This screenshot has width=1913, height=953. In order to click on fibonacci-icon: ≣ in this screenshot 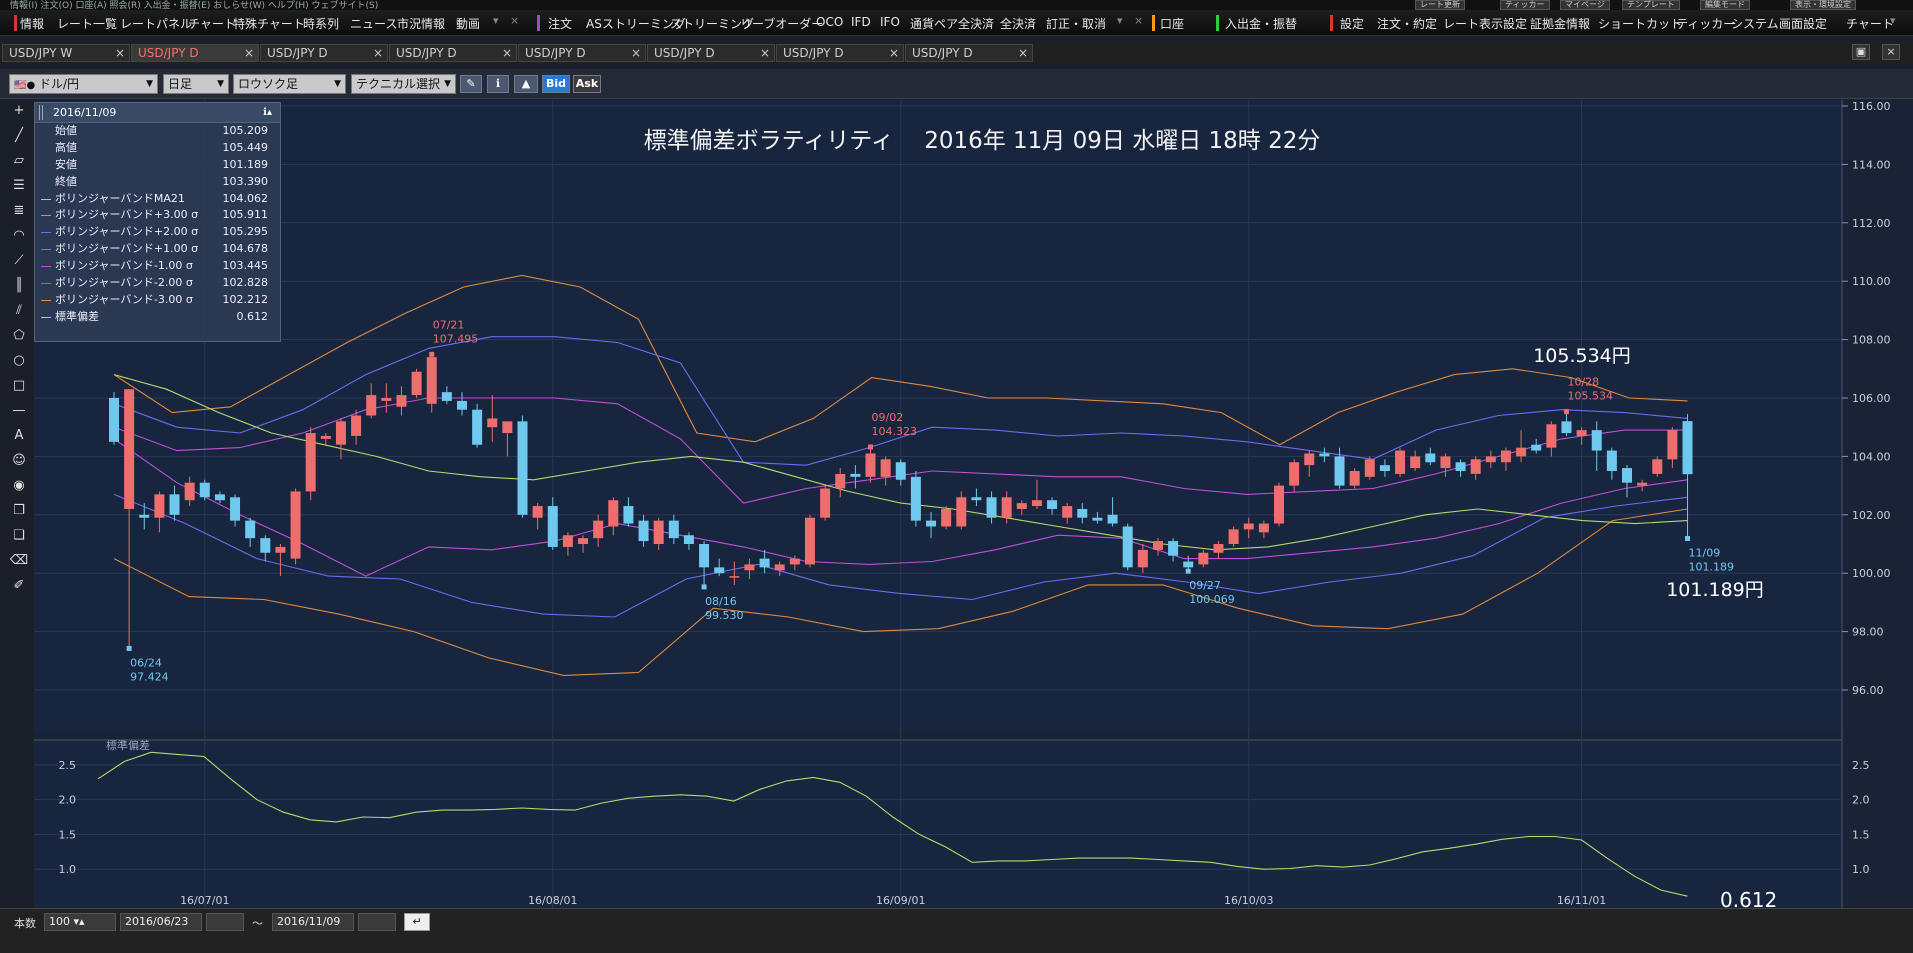, I will do `click(19, 211)`.